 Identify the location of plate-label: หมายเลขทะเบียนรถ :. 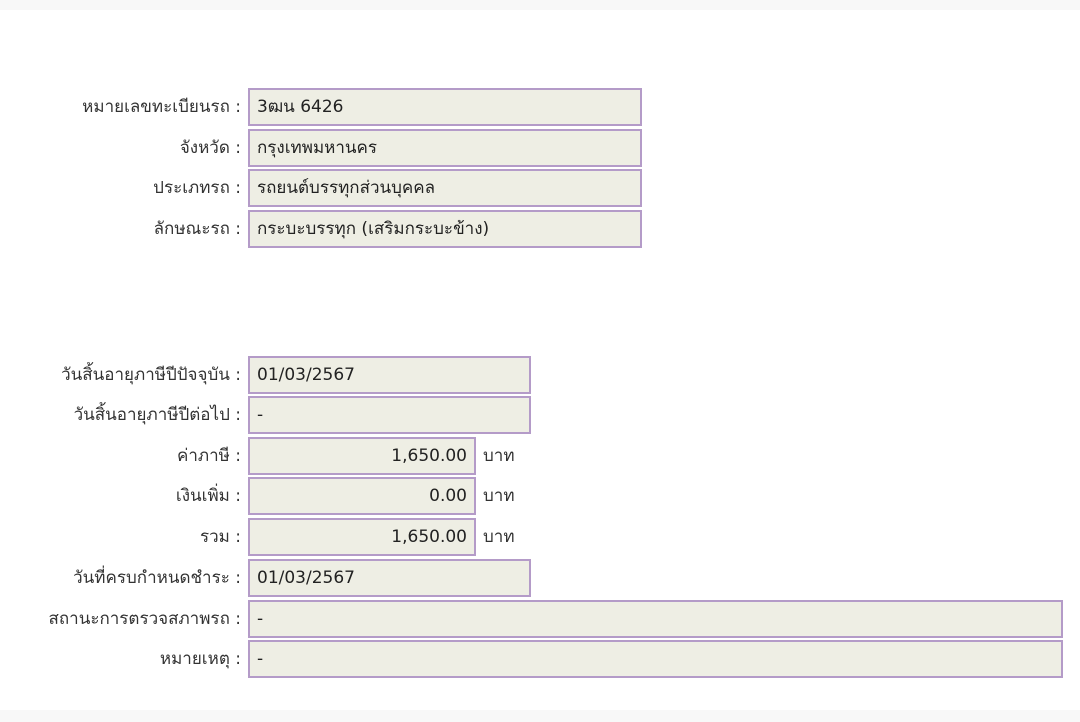
(161, 107).